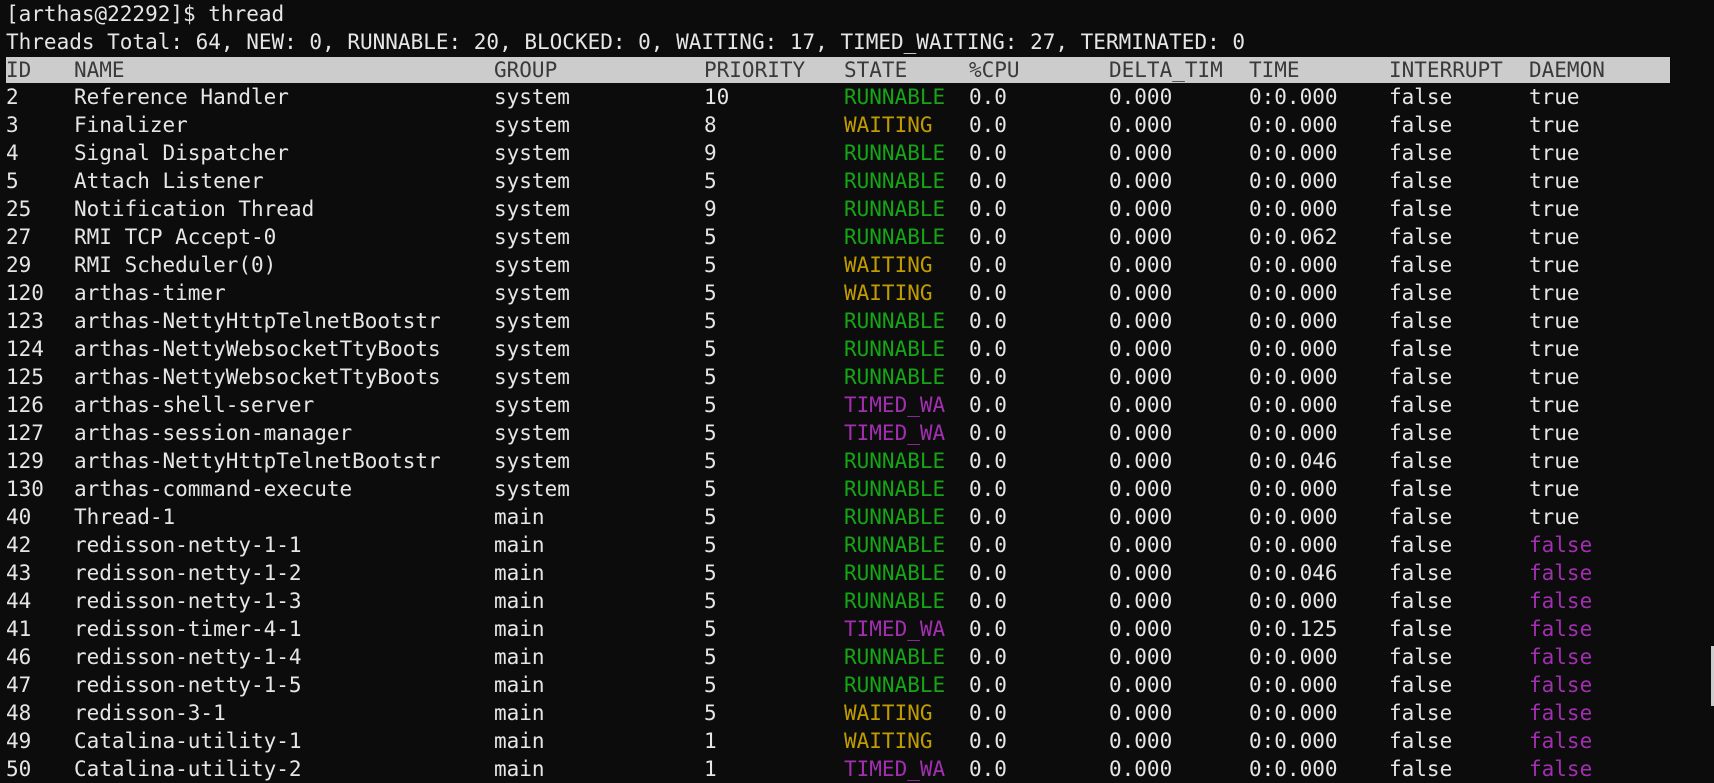 This screenshot has width=1714, height=783. What do you see at coordinates (25, 461) in the screenshot?
I see `thread-id: 129` at bounding box center [25, 461].